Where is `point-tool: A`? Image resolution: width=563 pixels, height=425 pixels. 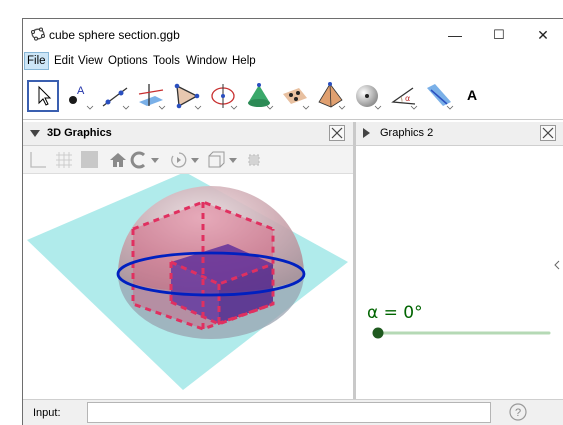 point-tool: A is located at coordinates (79, 96).